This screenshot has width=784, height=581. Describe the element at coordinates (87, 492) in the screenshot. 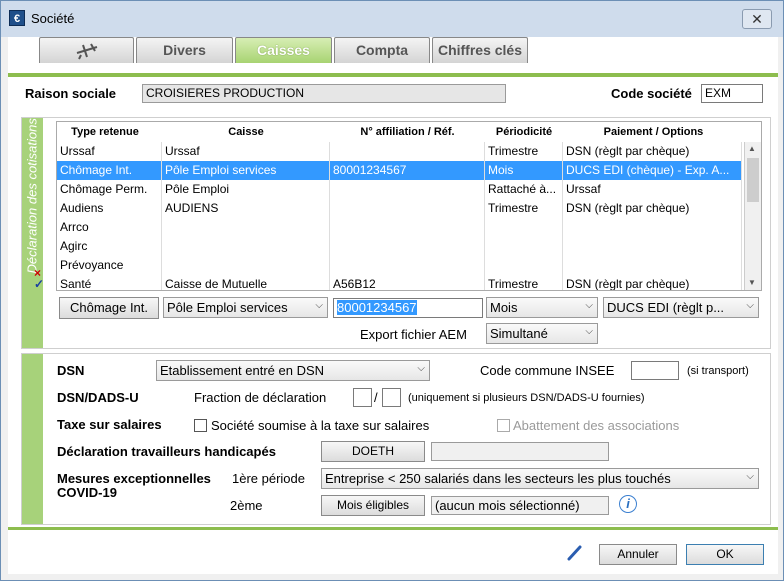

I see `covid-label-2: COVID-19` at that location.